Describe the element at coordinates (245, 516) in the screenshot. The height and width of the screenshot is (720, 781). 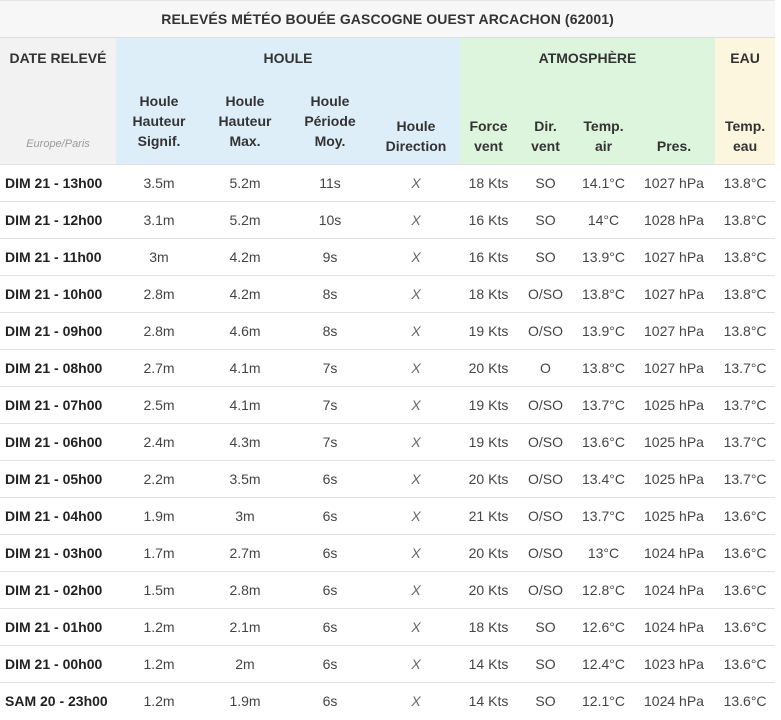
I see `cell-hmax: 3m` at that location.